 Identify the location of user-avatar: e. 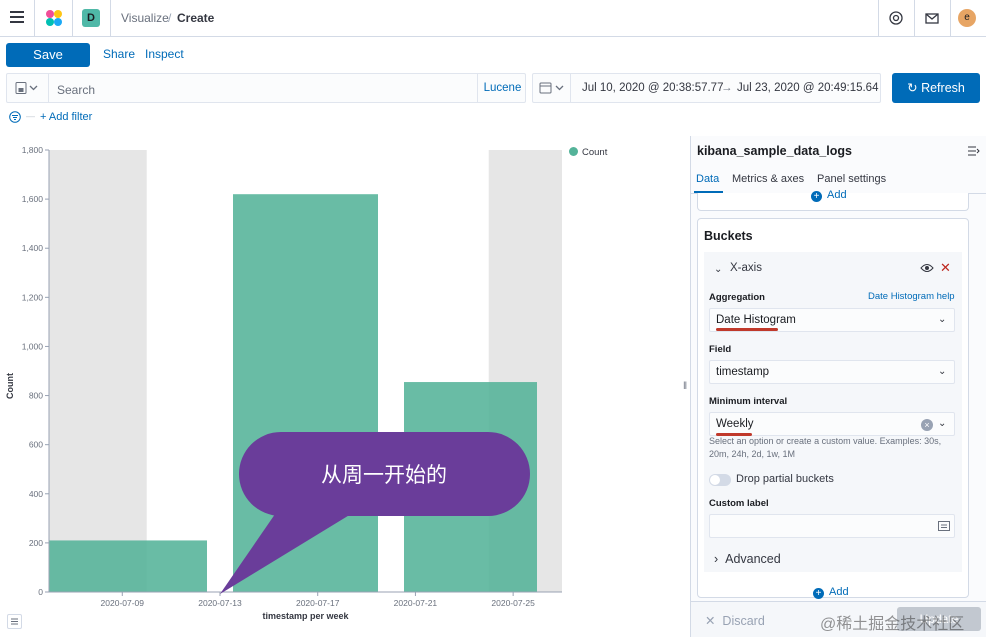
(967, 18).